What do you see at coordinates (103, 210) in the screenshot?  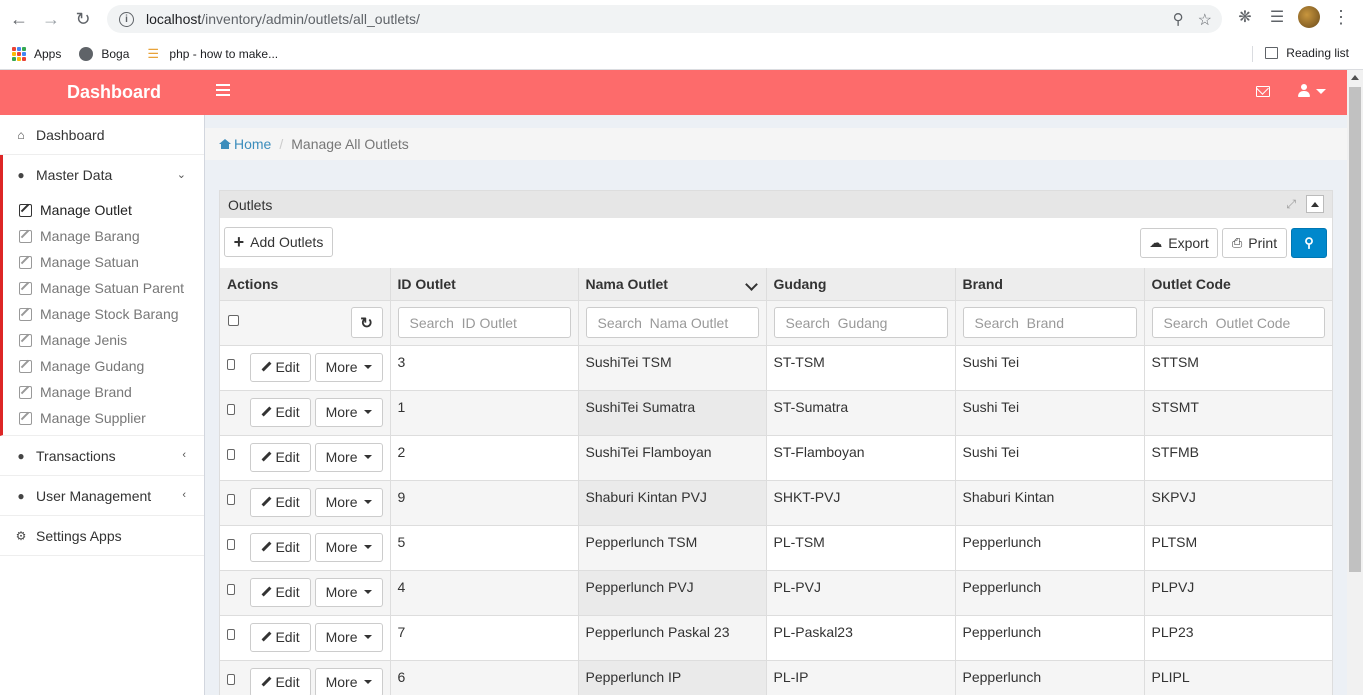 I see `sidebar-item-manage-outlet: Manage Outlet` at bounding box center [103, 210].